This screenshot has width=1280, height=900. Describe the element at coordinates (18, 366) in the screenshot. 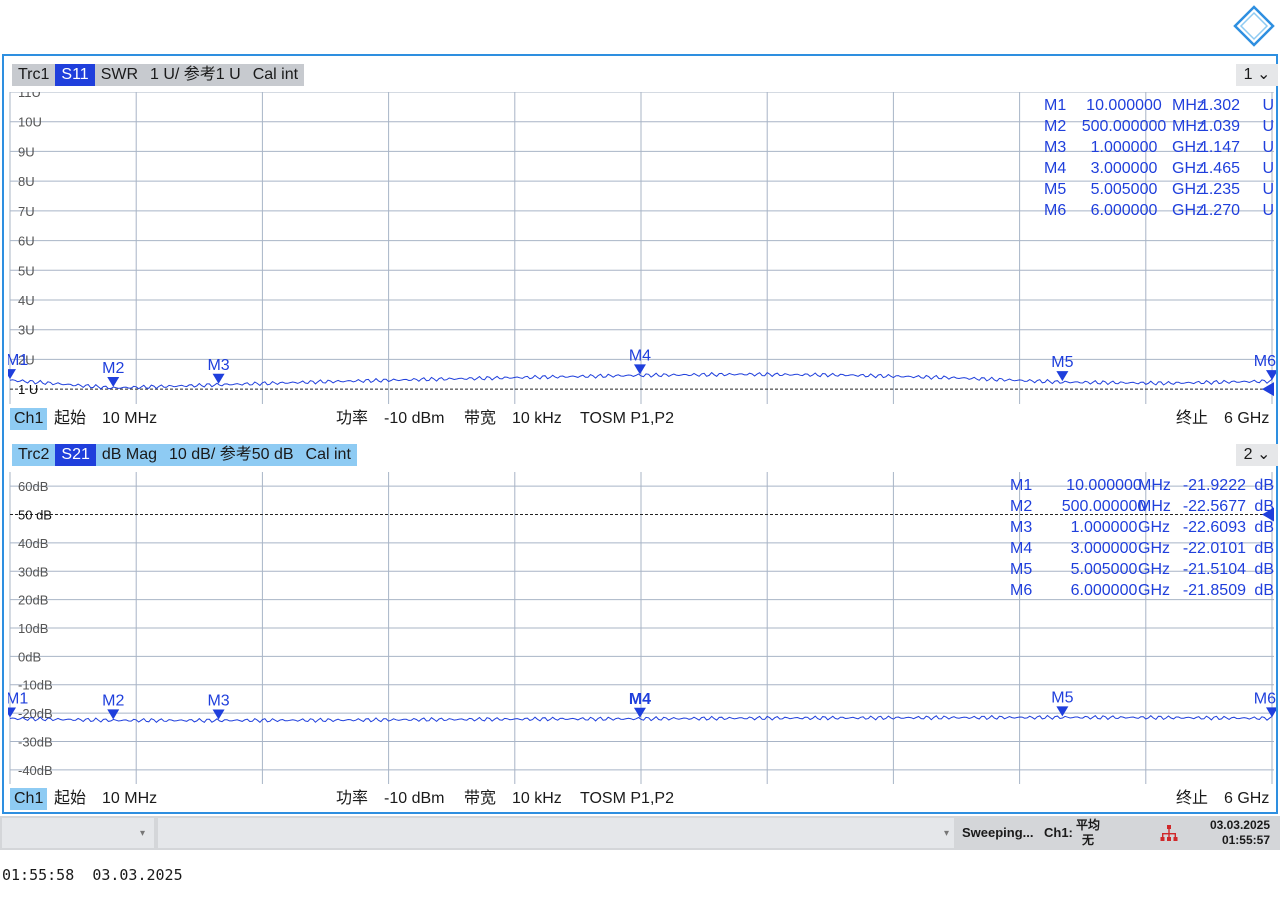

I see `marker-m1: M1` at that location.